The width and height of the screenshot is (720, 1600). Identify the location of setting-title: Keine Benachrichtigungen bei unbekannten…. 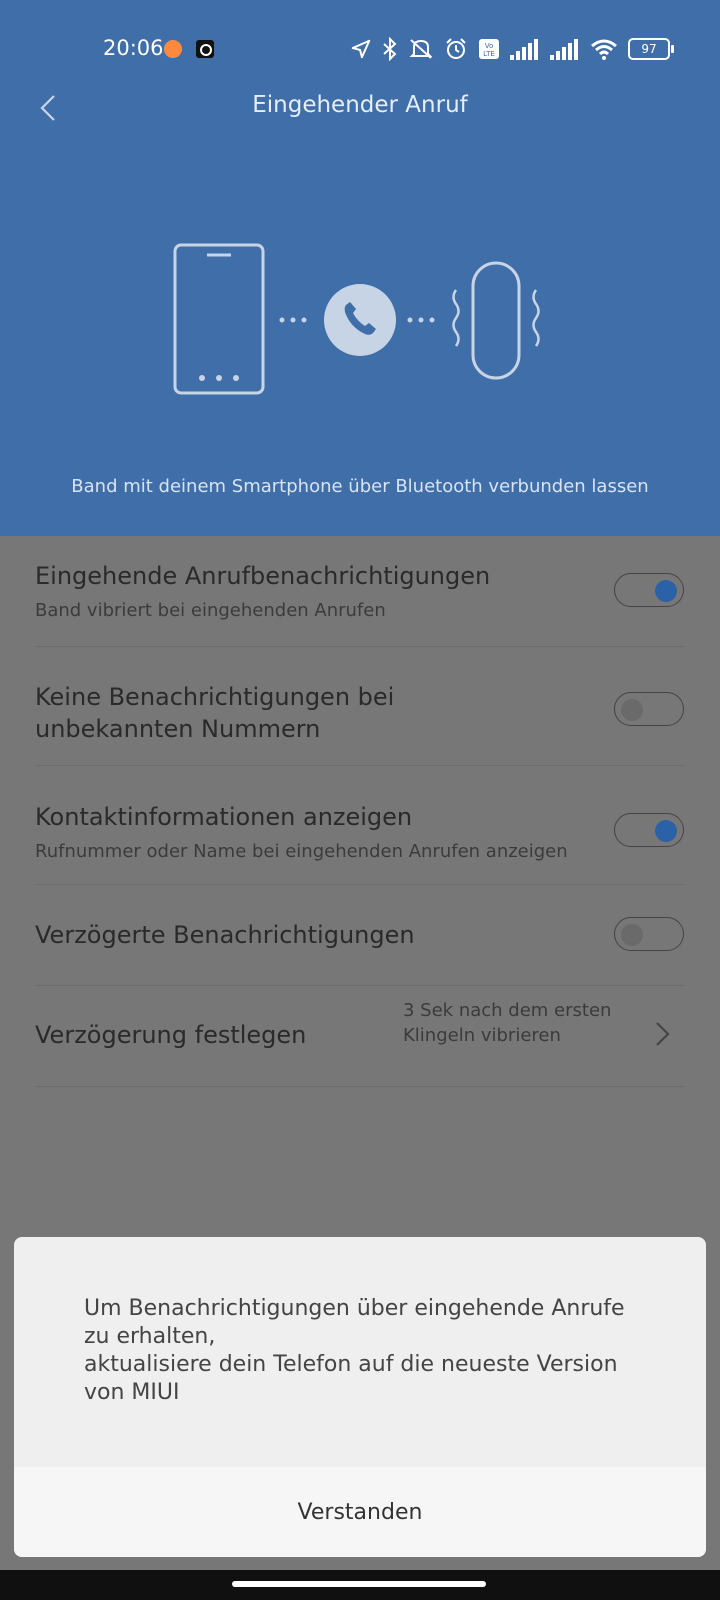
(215, 713).